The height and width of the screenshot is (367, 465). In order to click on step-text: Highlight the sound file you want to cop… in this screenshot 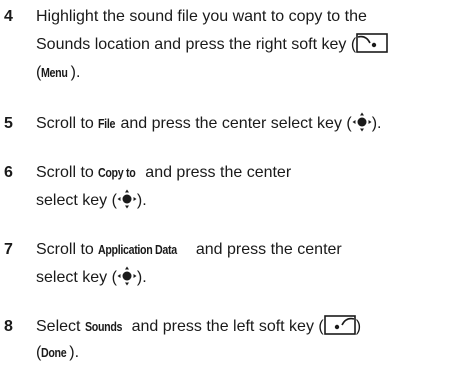, I will do `click(201, 16)`.